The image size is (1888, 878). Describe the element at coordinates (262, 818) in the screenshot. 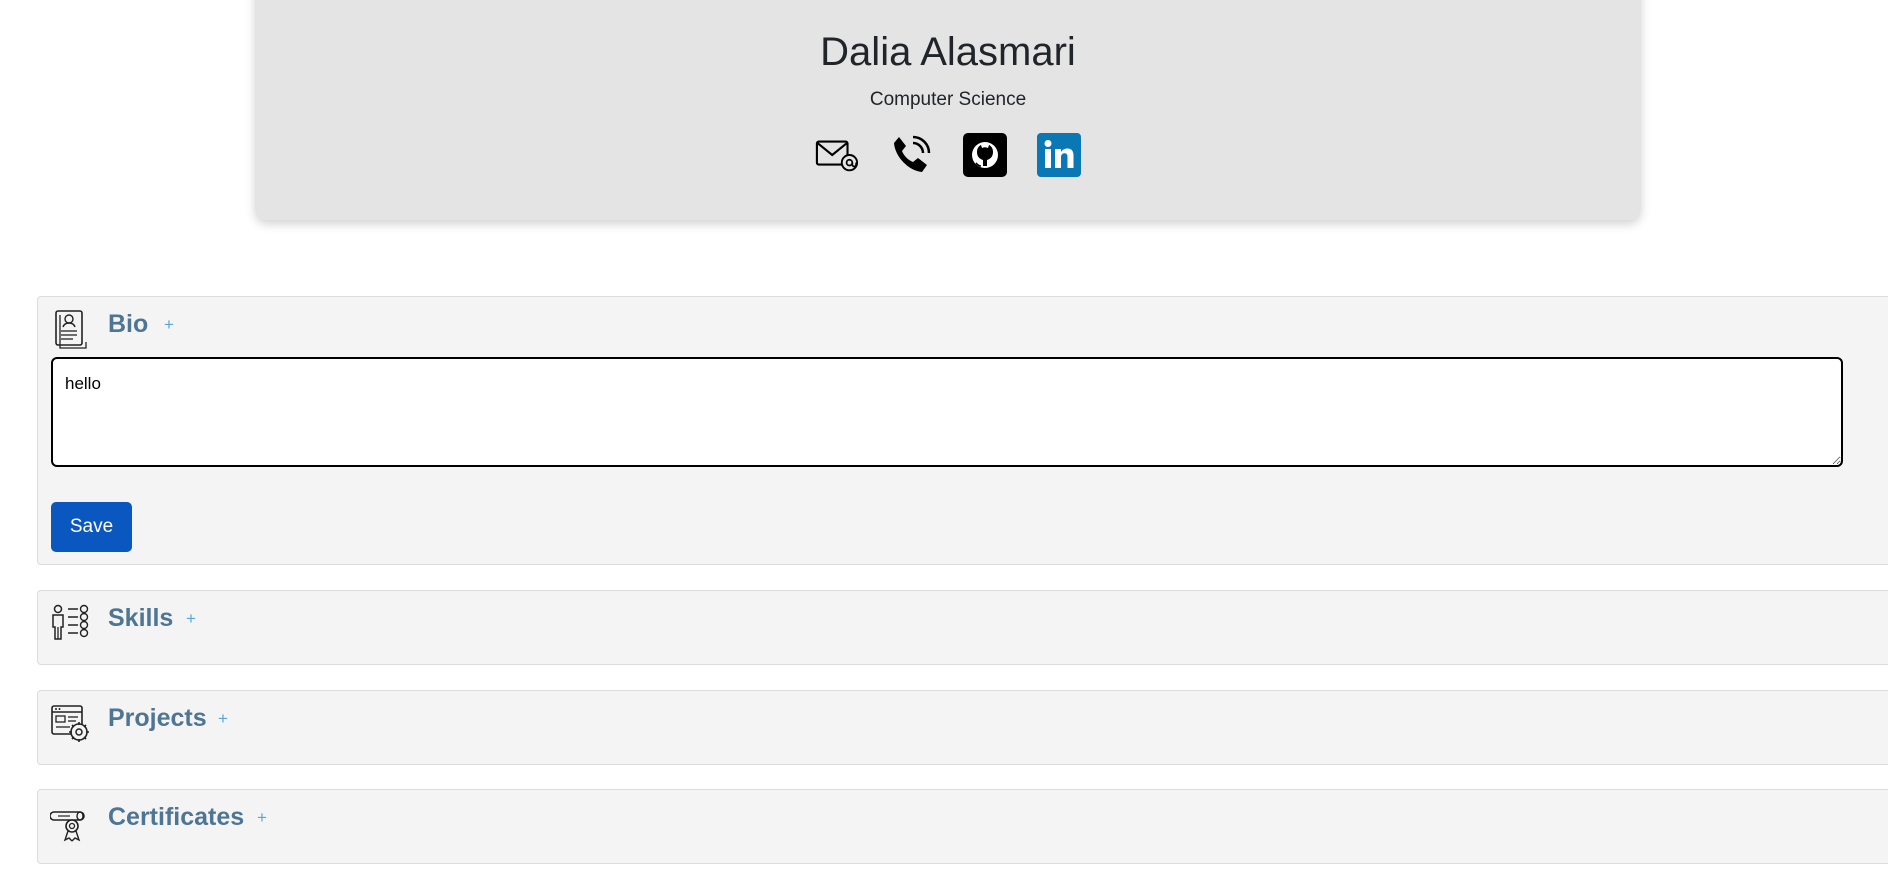

I see `add-certificate-button: +` at that location.